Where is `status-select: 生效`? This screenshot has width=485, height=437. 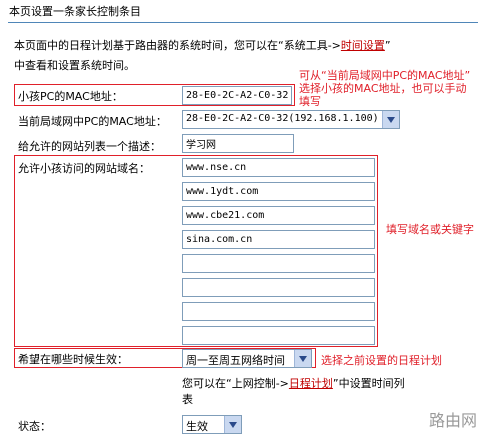 status-select: 生效 is located at coordinates (212, 424).